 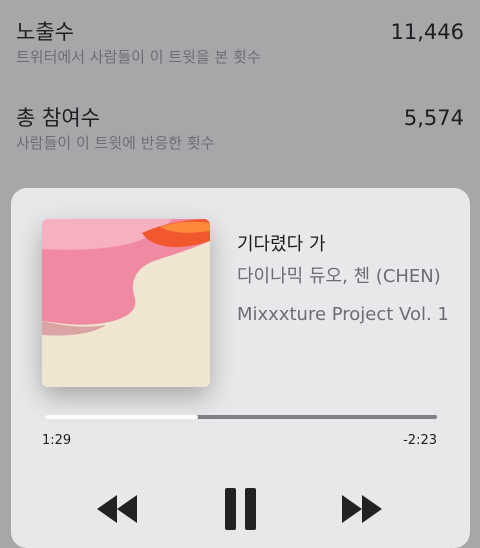 I want to click on progress-fill, so click(x=121, y=417).